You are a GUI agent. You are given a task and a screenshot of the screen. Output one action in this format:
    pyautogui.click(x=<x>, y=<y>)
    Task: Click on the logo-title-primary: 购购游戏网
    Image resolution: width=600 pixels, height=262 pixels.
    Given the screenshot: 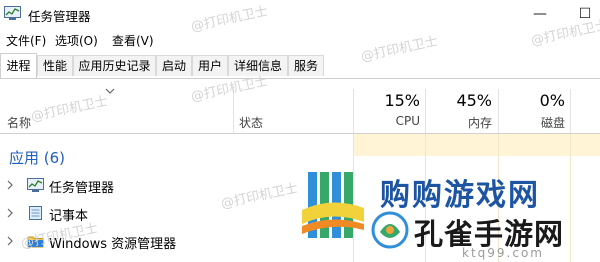 What is the action you would take?
    pyautogui.click(x=460, y=195)
    